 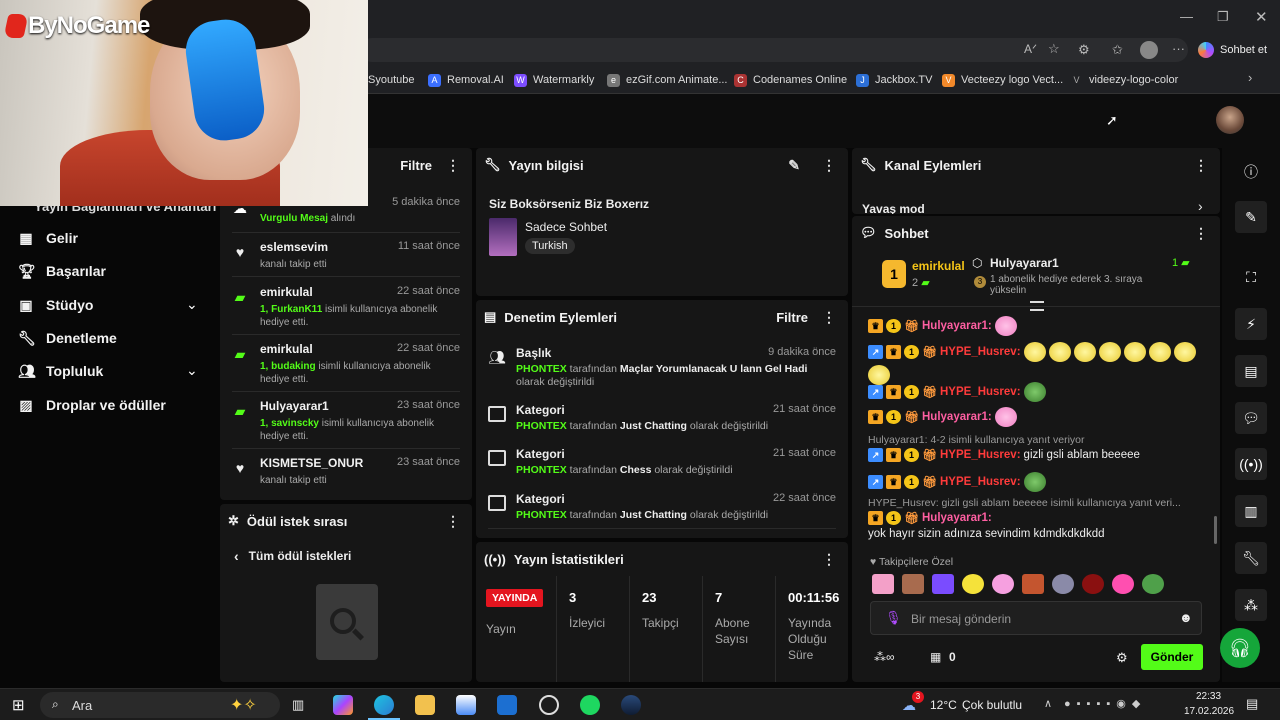 I want to click on more-icon: ···, so click(x=1178, y=48).